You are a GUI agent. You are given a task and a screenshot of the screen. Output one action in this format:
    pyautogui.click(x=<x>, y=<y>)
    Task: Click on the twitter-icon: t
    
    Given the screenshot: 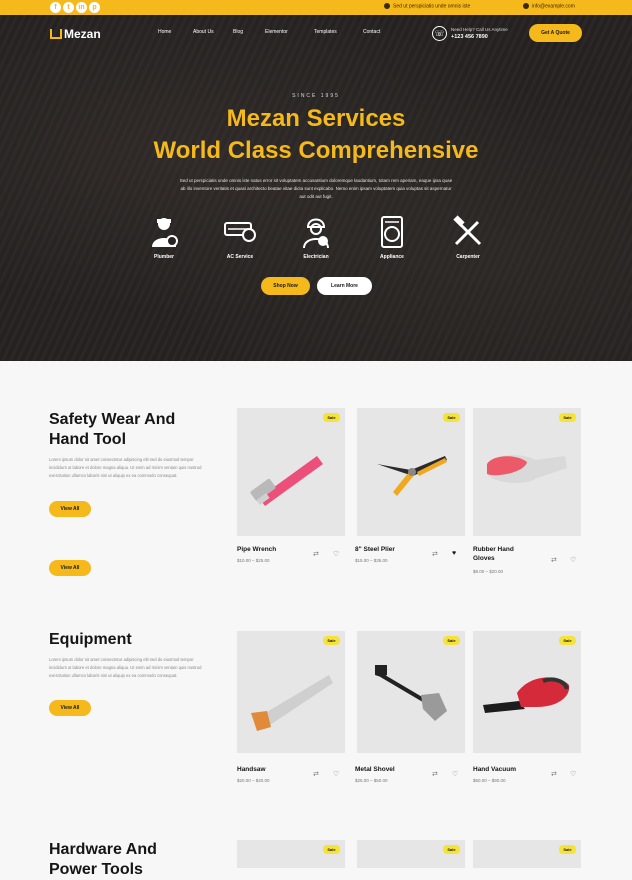 What is the action you would take?
    pyautogui.click(x=68, y=7)
    